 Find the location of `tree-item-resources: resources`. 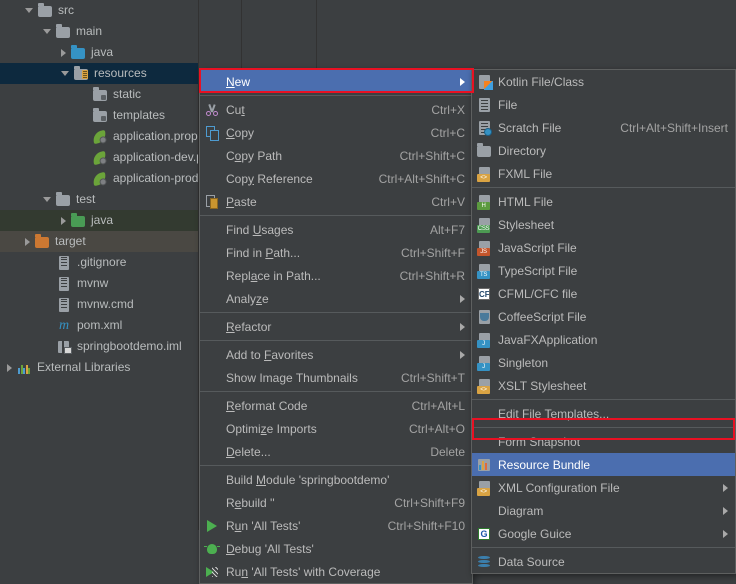

tree-item-resources: resources is located at coordinates (99, 73).